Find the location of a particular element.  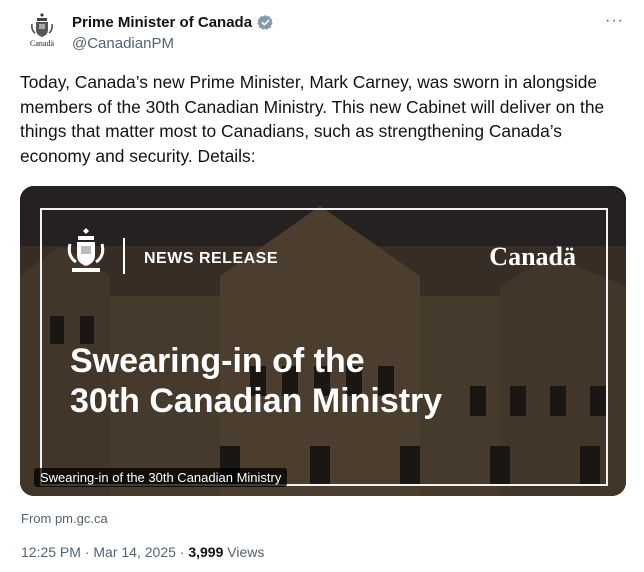

card-title-line-2: 30th Canadian Ministry is located at coordinates (256, 401).